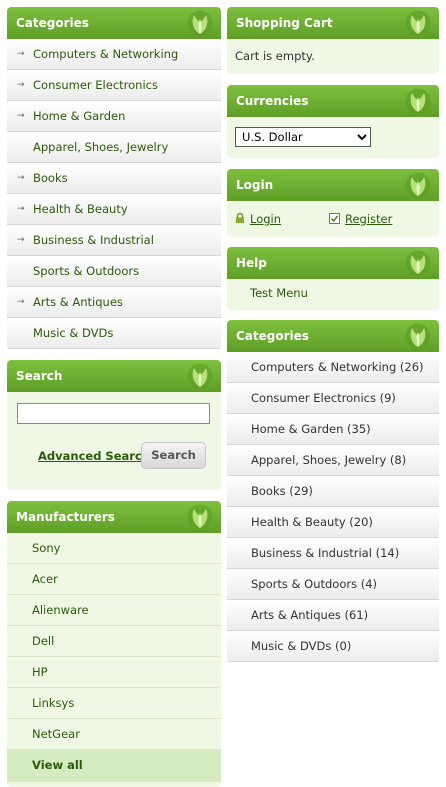  Describe the element at coordinates (52, 23) in the screenshot. I see `categories-title: Categories` at that location.